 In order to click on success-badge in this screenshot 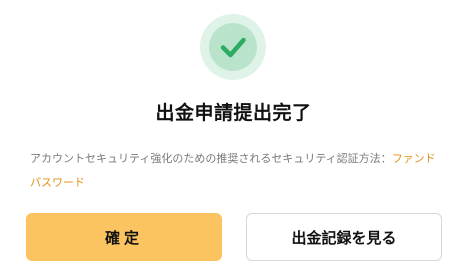, I will do `click(233, 47)`.